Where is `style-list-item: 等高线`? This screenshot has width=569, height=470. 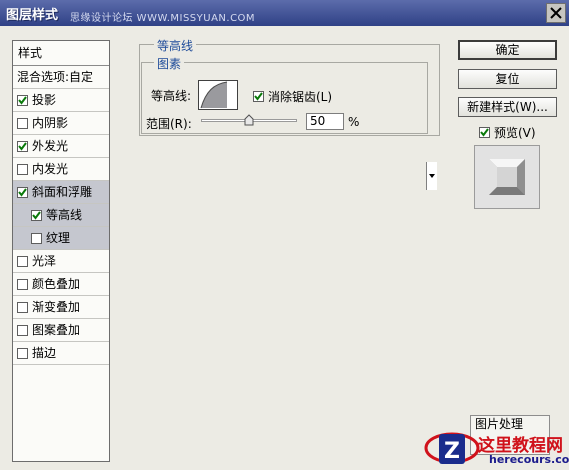 style-list-item: 等高线 is located at coordinates (61, 215).